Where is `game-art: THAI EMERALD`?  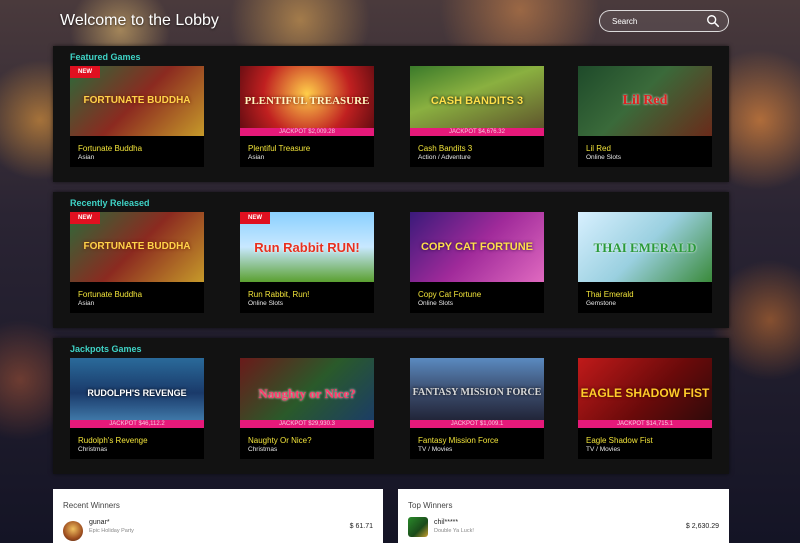
game-art: THAI EMERALD is located at coordinates (645, 247).